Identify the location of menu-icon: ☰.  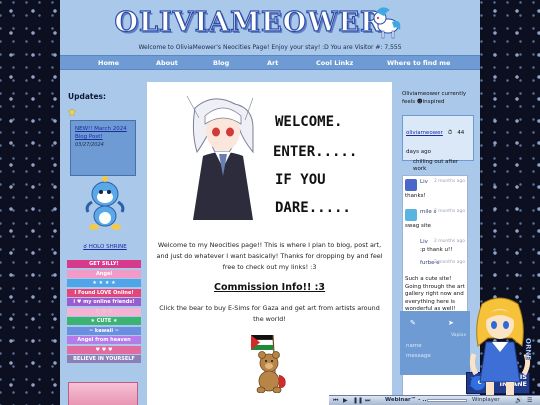
(529, 400).